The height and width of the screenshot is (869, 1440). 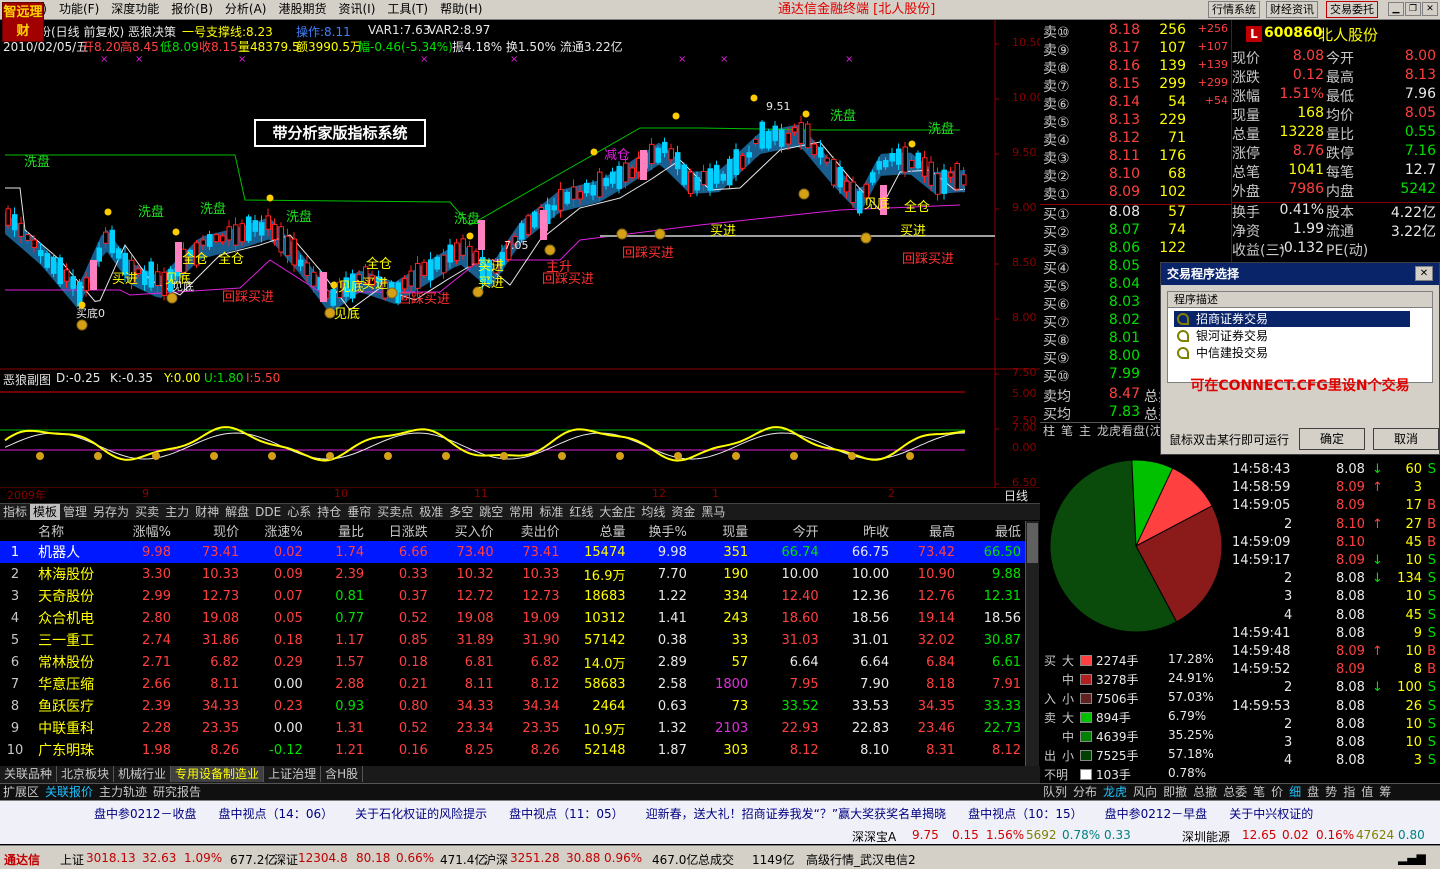 What do you see at coordinates (1292, 319) in the screenshot?
I see `program-item-cmbchina: 招商证券交易` at bounding box center [1292, 319].